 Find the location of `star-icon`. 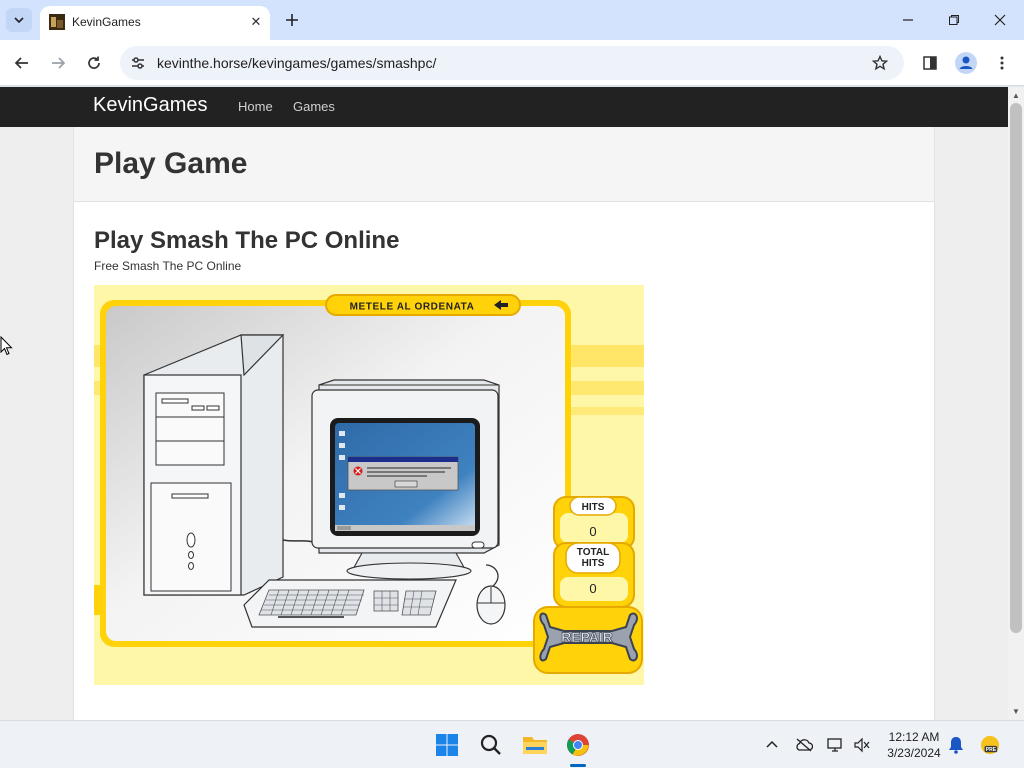

star-icon is located at coordinates (880, 63).